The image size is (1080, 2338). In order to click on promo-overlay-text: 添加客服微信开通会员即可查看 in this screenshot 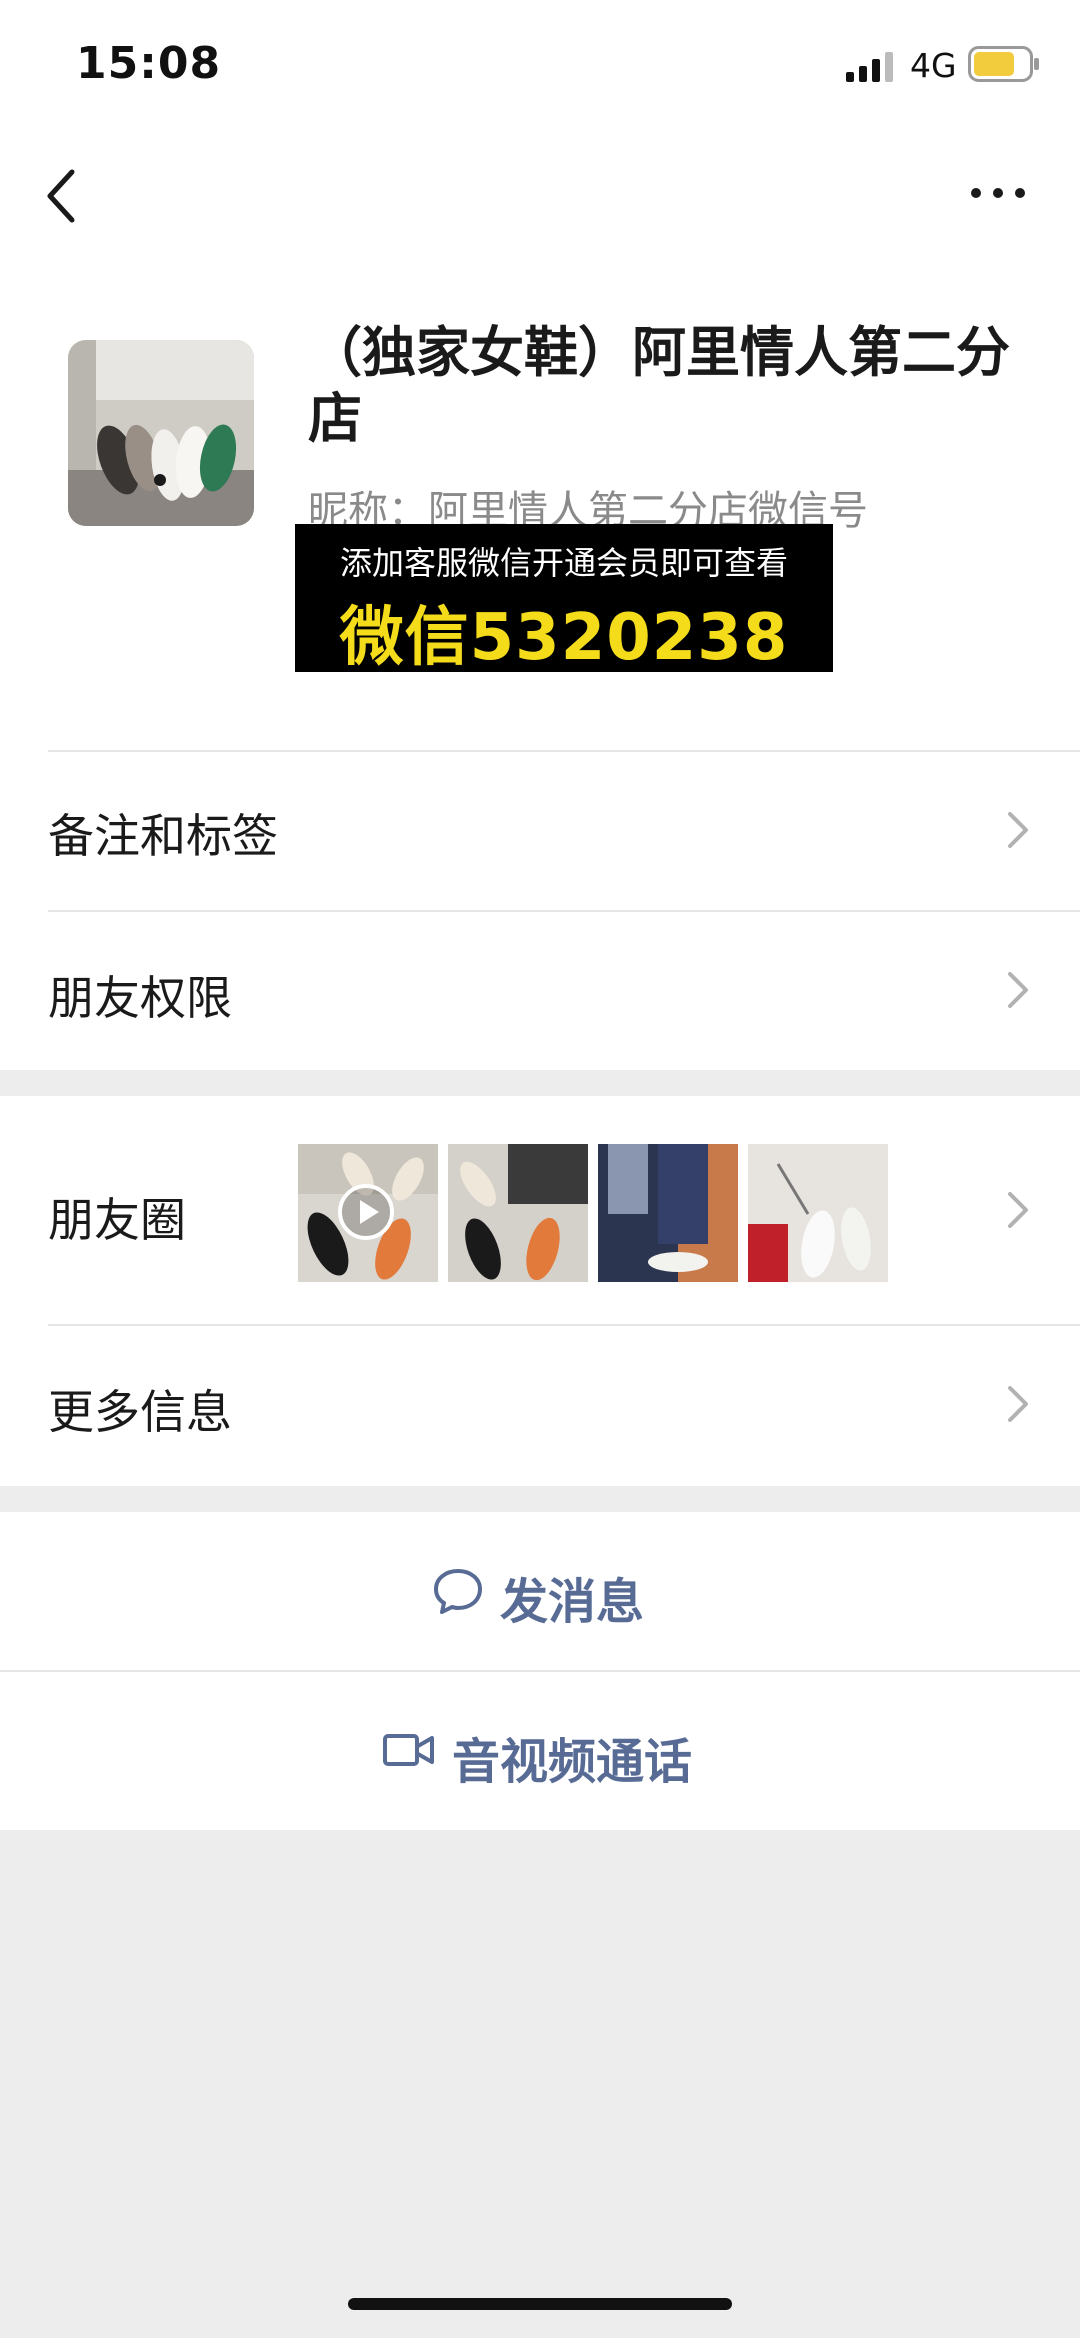, I will do `click(563, 563)`.